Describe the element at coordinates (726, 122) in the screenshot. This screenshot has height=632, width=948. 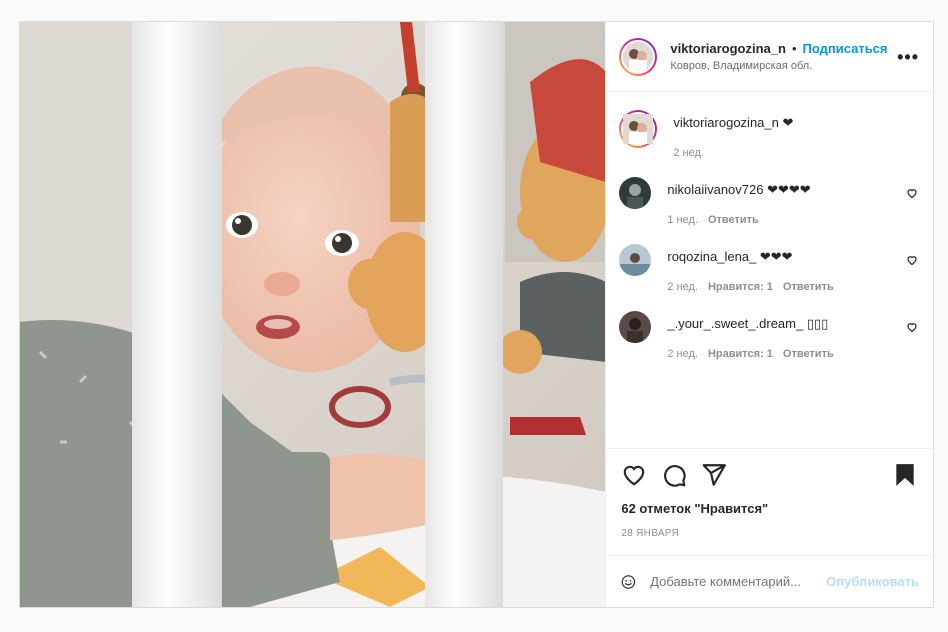
I see `caption-username: viktoriarogozina_n` at that location.